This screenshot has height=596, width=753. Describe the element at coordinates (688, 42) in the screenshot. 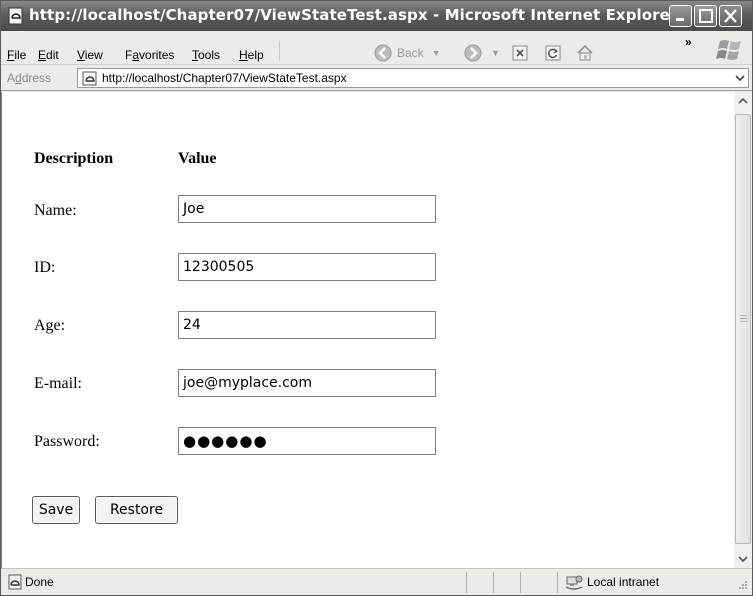

I see `toolbar-overflow-chevron: »` at that location.